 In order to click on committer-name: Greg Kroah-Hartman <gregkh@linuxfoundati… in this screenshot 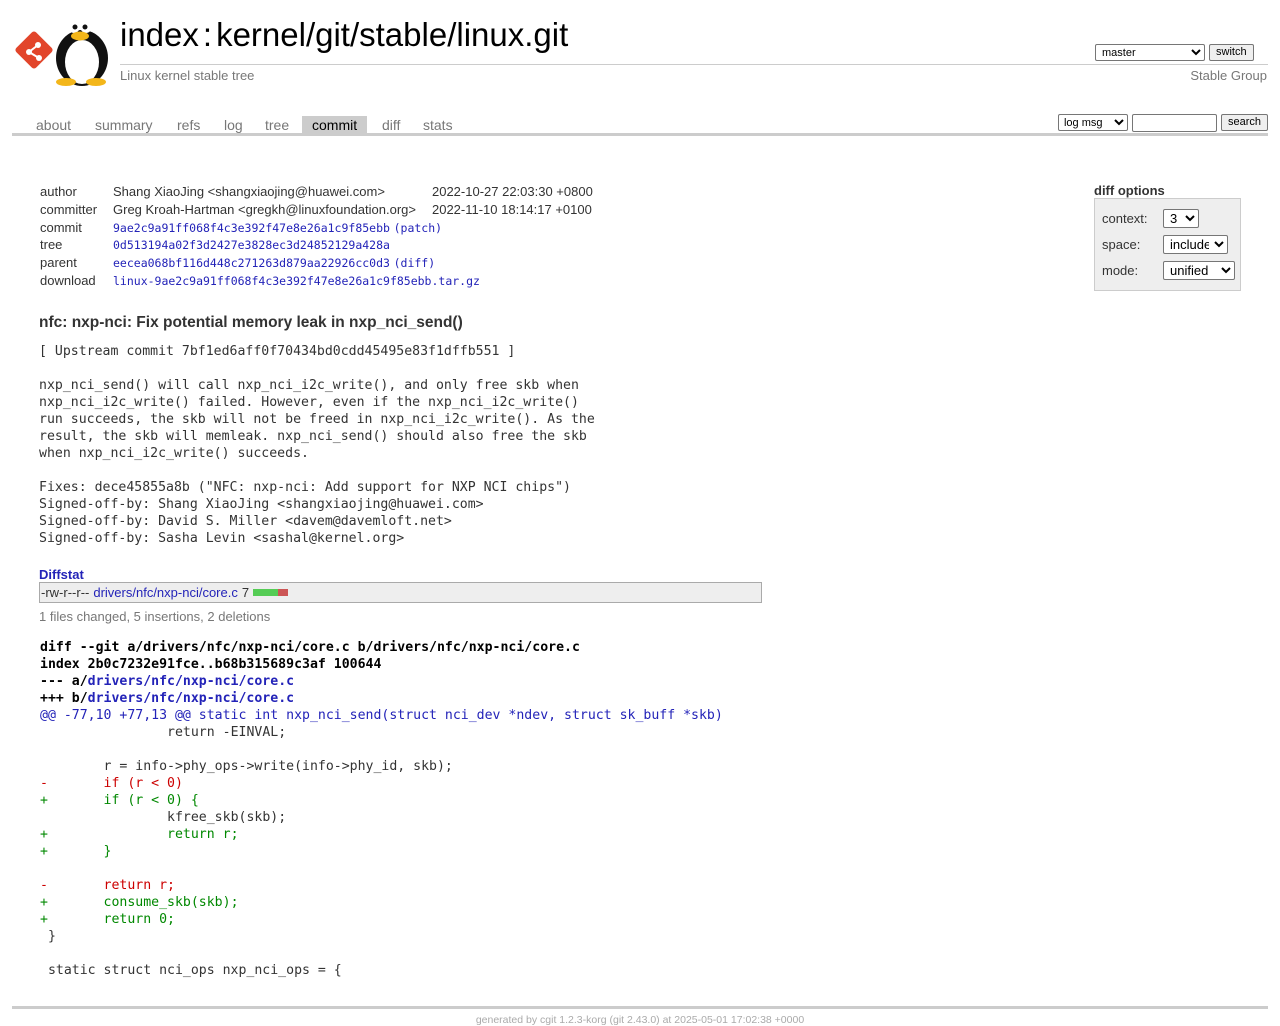, I will do `click(264, 210)`.